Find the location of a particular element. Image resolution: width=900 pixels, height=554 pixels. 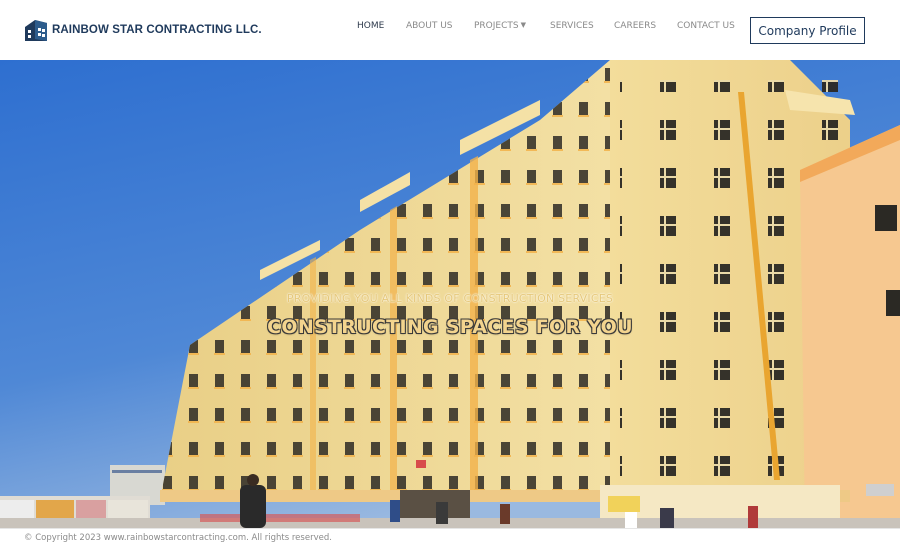

nav-about-us: ABOUT US is located at coordinates (429, 26).